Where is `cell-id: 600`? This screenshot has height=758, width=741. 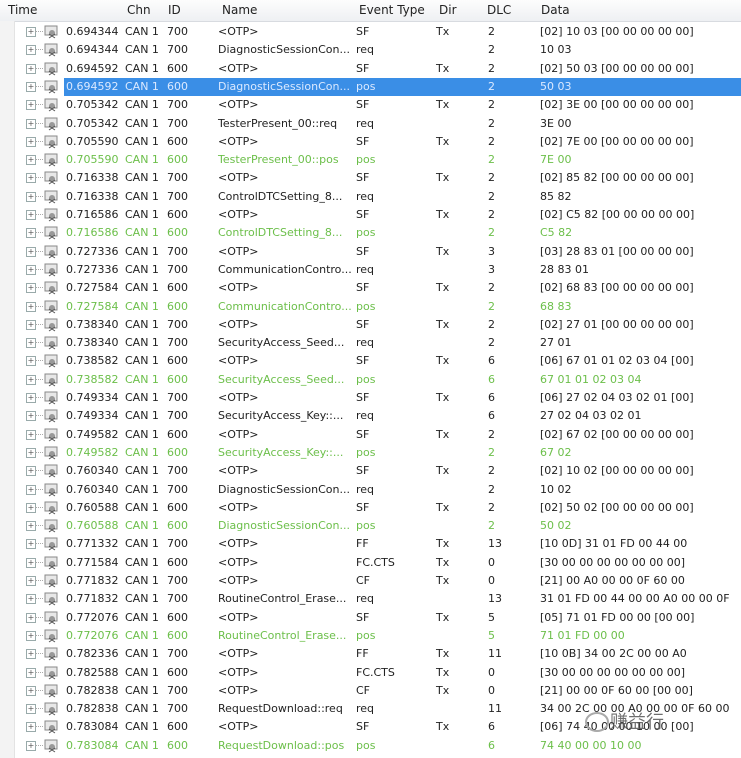
cell-id: 600 is located at coordinates (177, 672).